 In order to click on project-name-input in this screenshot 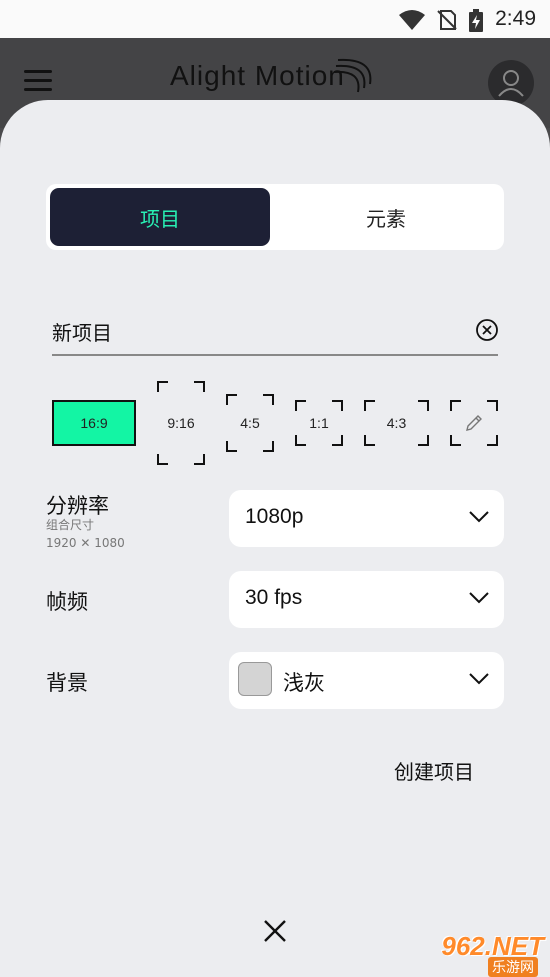, I will do `click(252, 331)`.